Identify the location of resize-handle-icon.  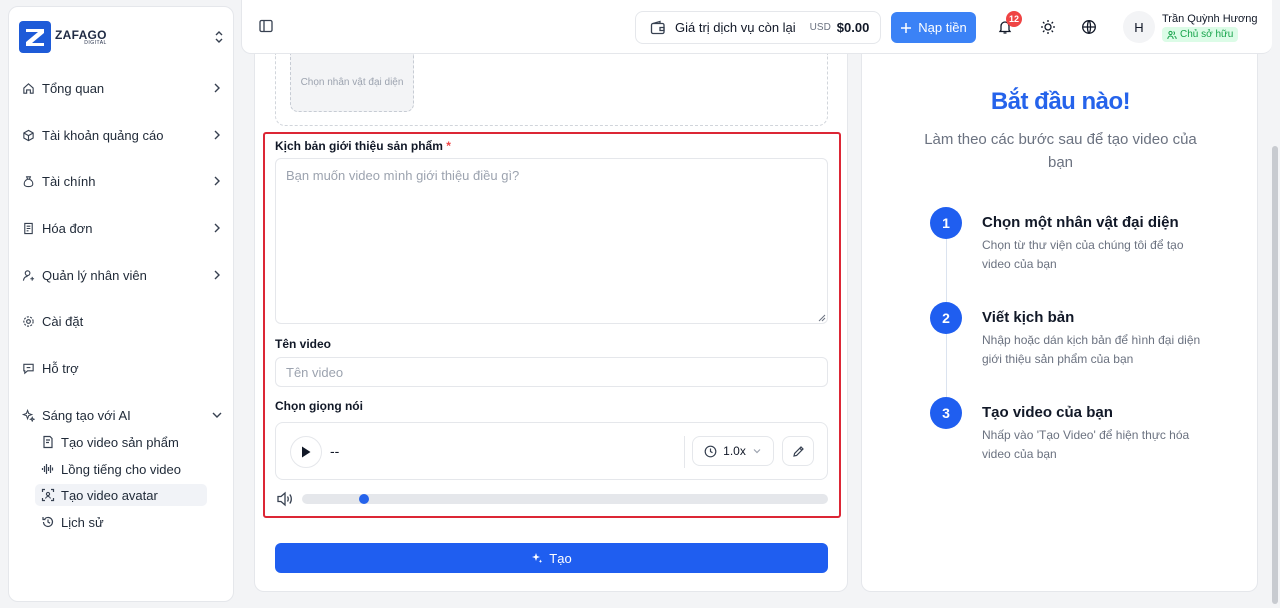
(822, 318).